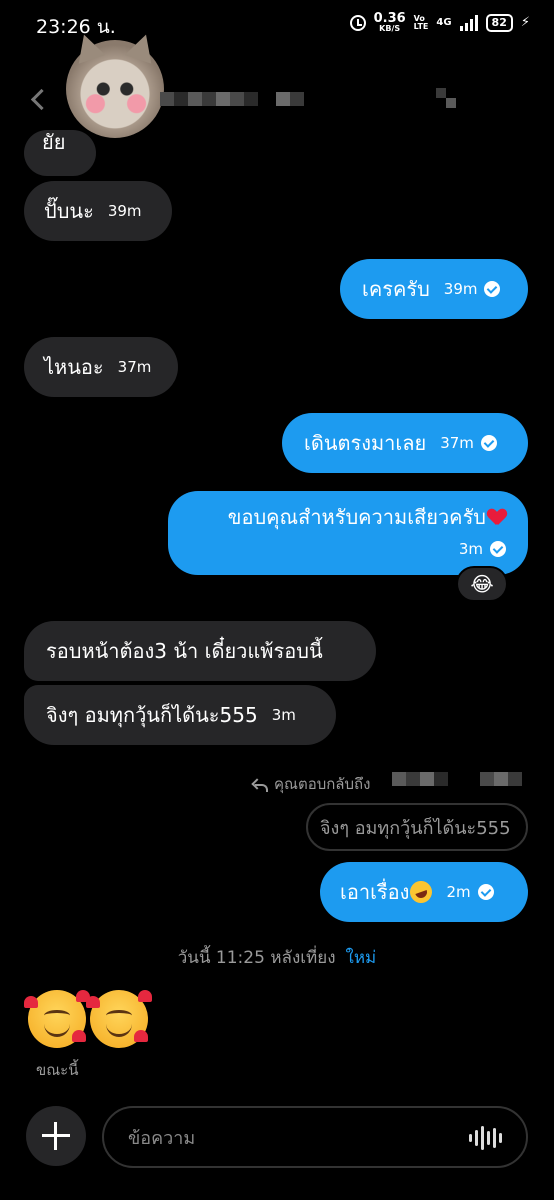 This screenshot has width=554, height=1200. I want to click on network-type: 4G, so click(444, 22).